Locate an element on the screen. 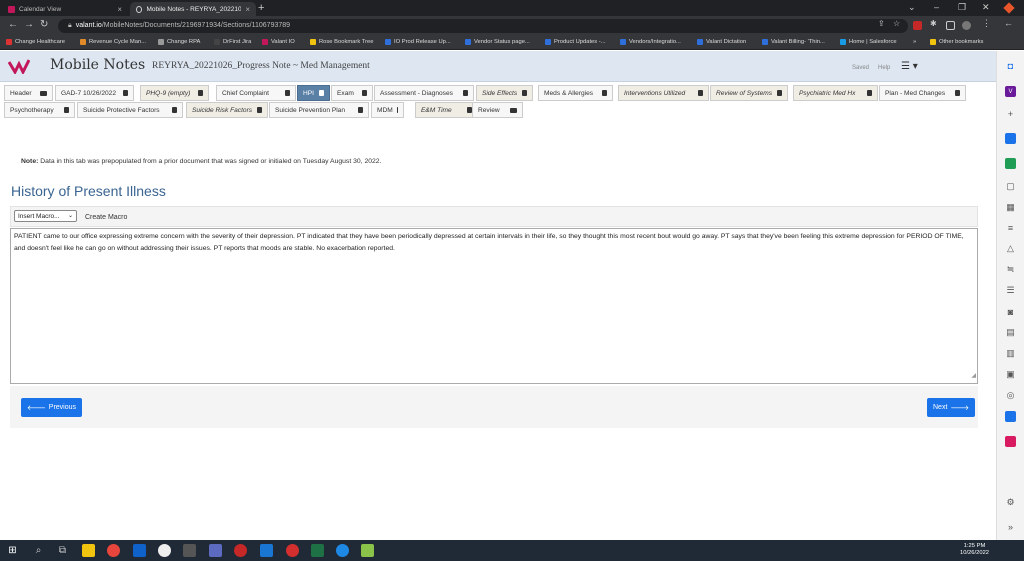 This screenshot has width=1024, height=561. slack-icon is located at coordinates (164, 550).